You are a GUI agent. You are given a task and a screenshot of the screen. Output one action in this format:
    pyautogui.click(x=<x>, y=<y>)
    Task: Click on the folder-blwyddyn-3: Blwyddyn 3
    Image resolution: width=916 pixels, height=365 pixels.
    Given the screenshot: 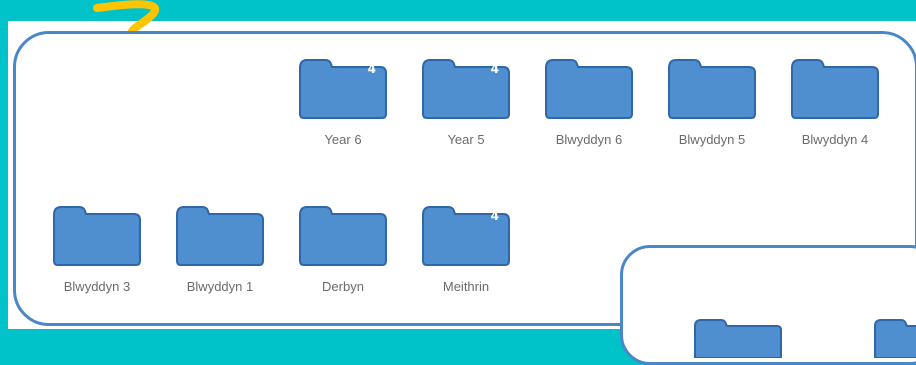 What is the action you would take?
    pyautogui.click(x=97, y=249)
    